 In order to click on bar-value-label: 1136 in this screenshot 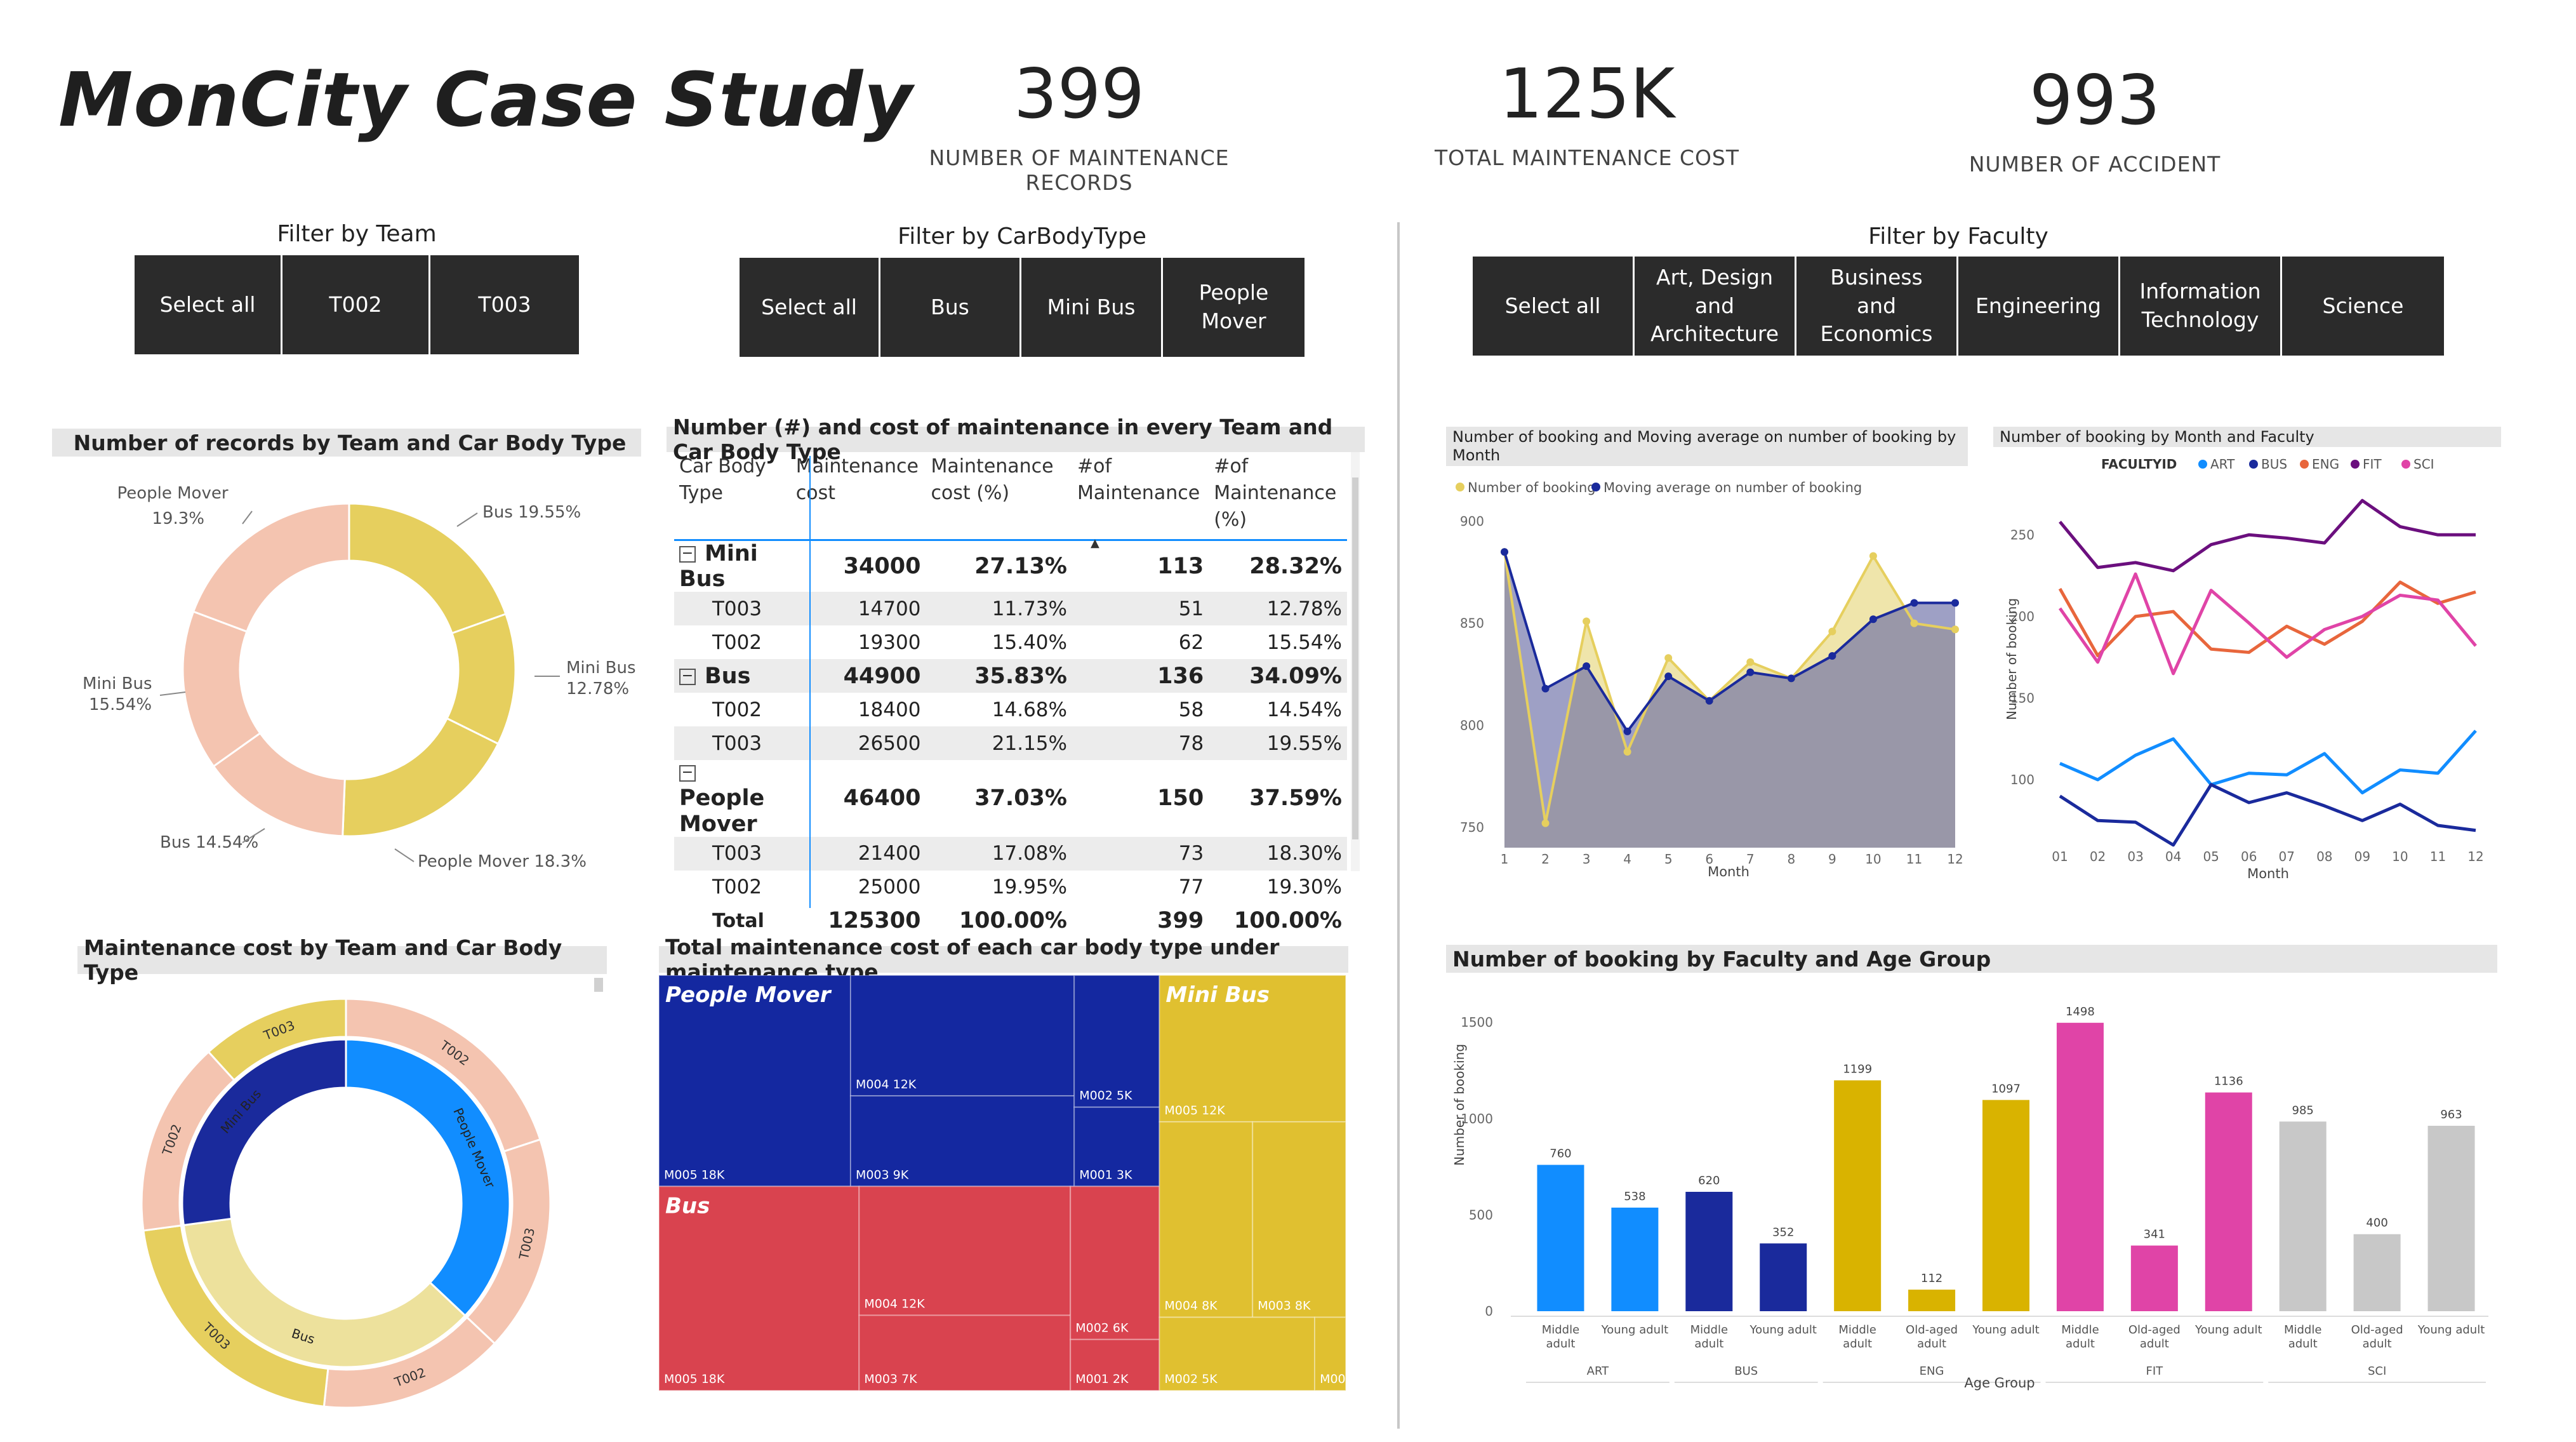, I will do `click(2228, 1081)`.